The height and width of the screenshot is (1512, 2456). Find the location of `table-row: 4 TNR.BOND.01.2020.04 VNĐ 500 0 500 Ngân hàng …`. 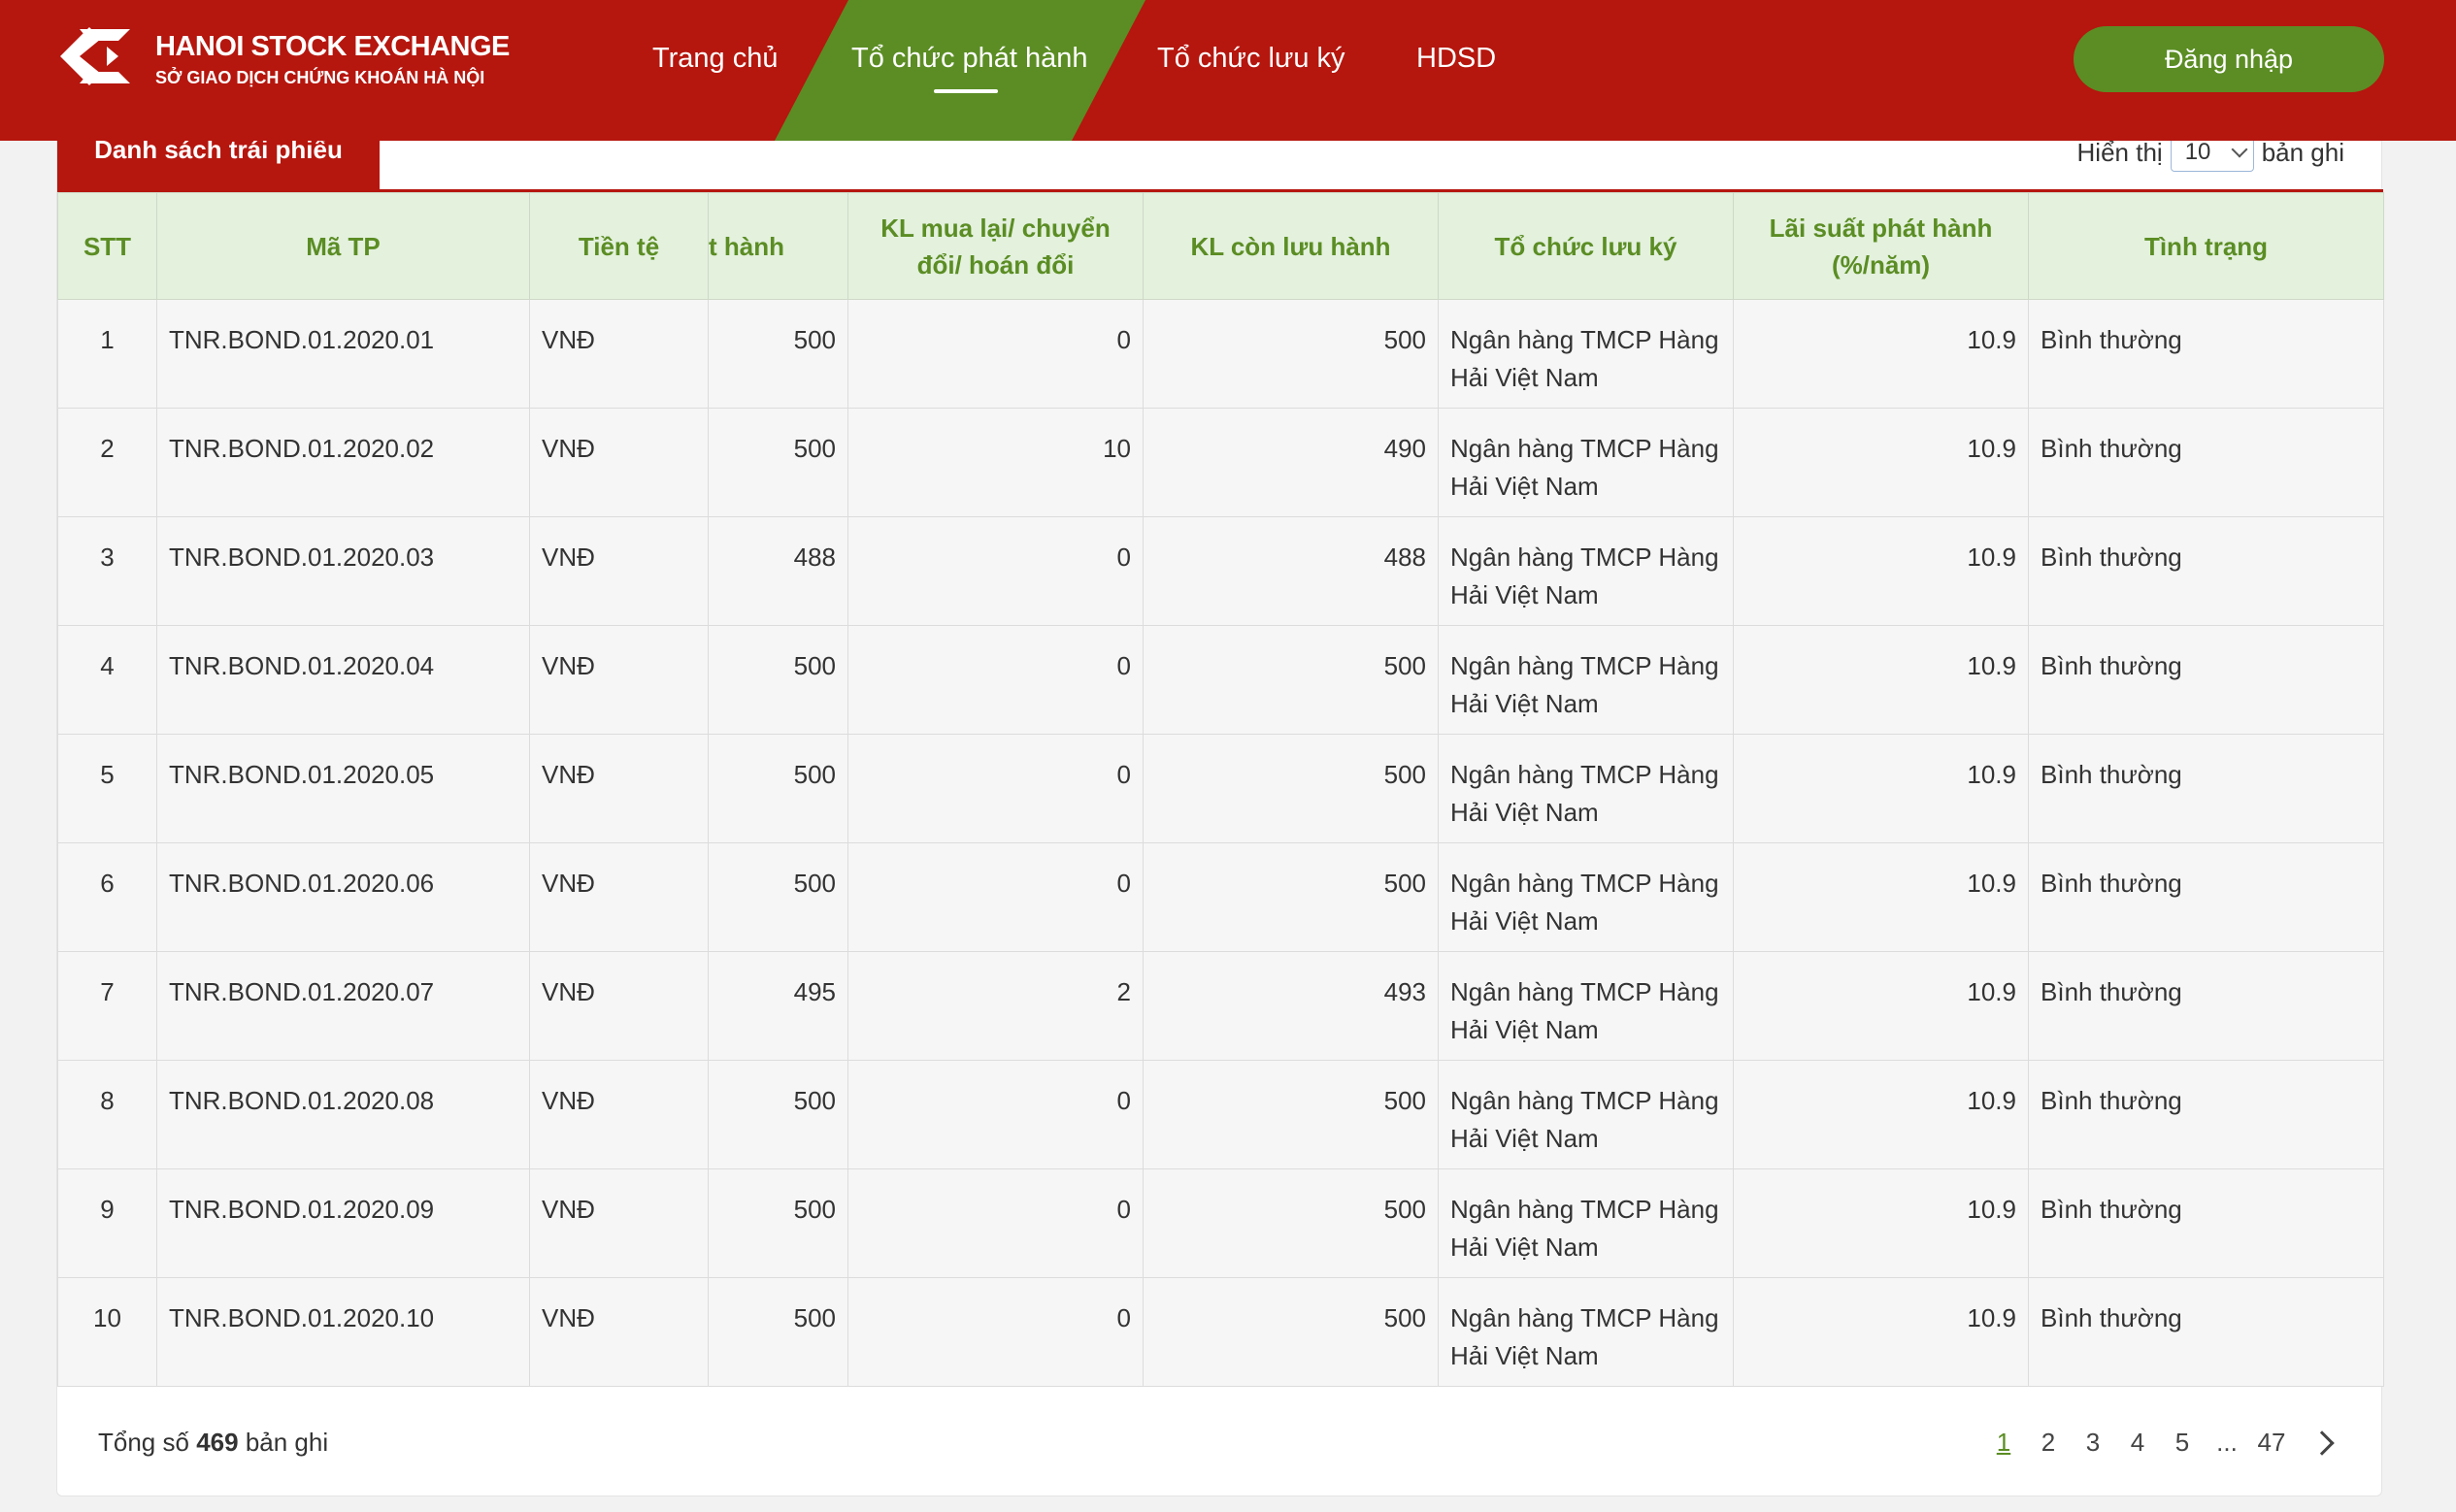

table-row: 4 TNR.BOND.01.2020.04 VNĐ 500 0 500 Ngân hàng … is located at coordinates (1220, 680).